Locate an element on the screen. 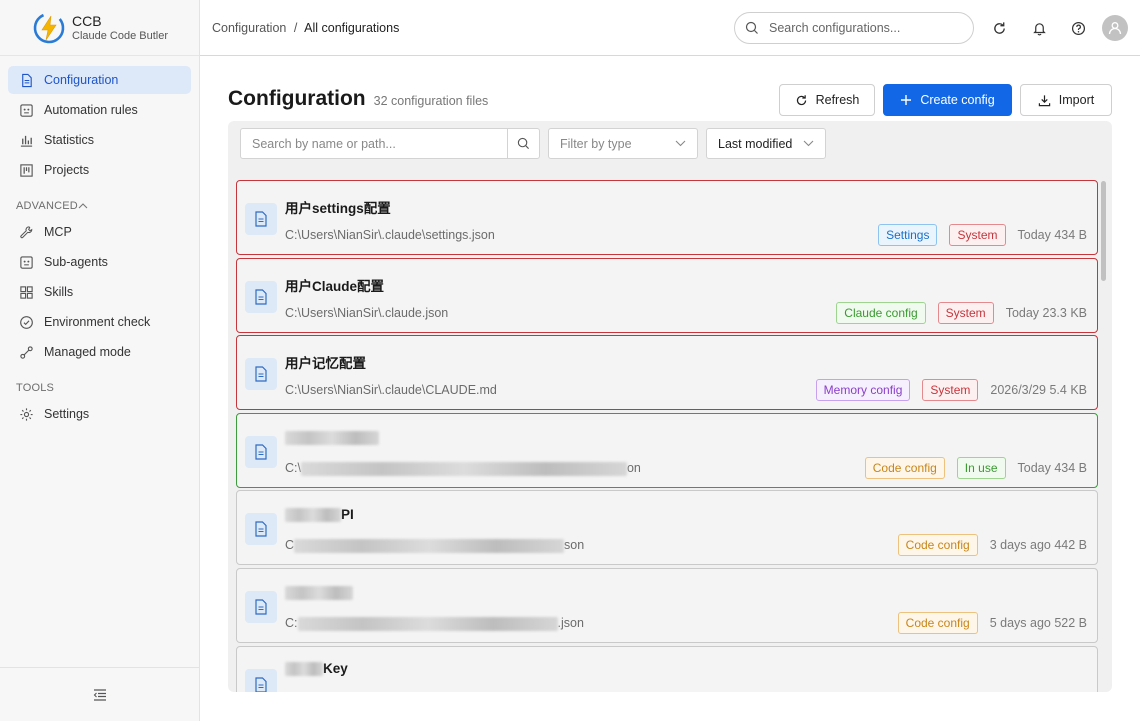  refresh-icon is located at coordinates (999, 28).